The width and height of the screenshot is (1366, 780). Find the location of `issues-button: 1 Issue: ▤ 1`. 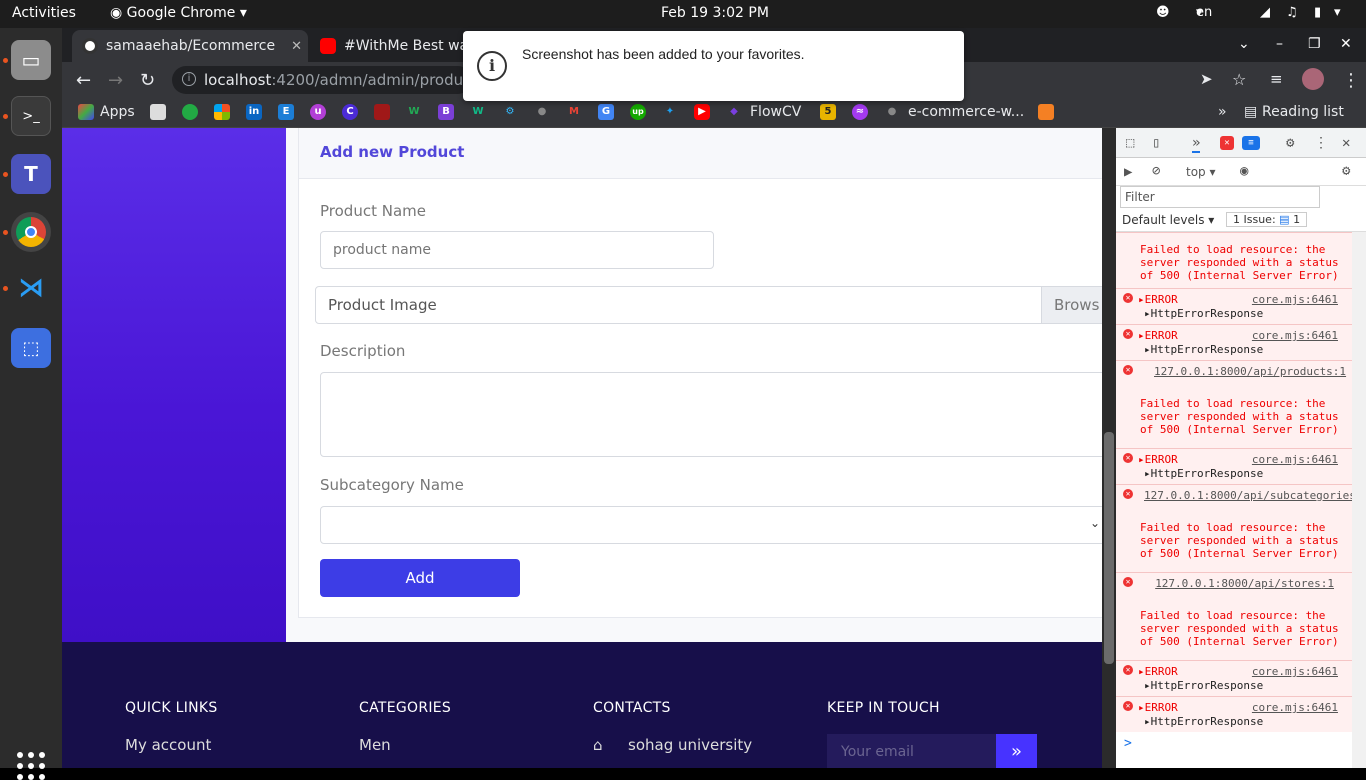

issues-button: 1 Issue: ▤ 1 is located at coordinates (1267, 219).